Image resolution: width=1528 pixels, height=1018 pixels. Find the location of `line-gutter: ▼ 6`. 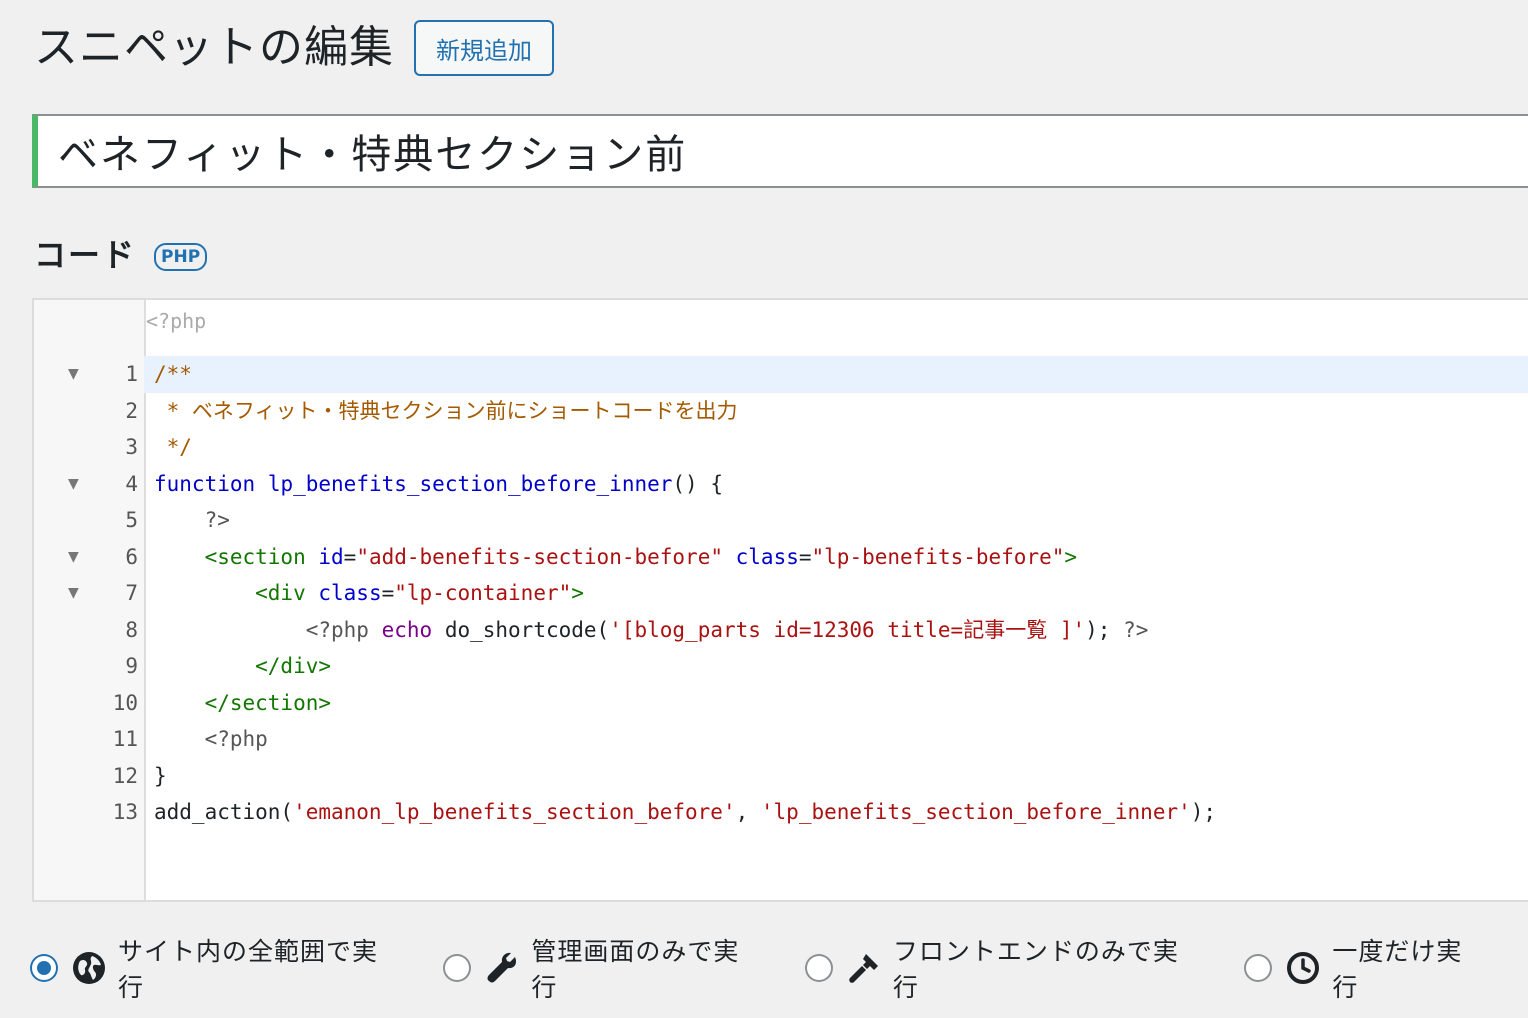

line-gutter: ▼ 6 is located at coordinates (89, 557).